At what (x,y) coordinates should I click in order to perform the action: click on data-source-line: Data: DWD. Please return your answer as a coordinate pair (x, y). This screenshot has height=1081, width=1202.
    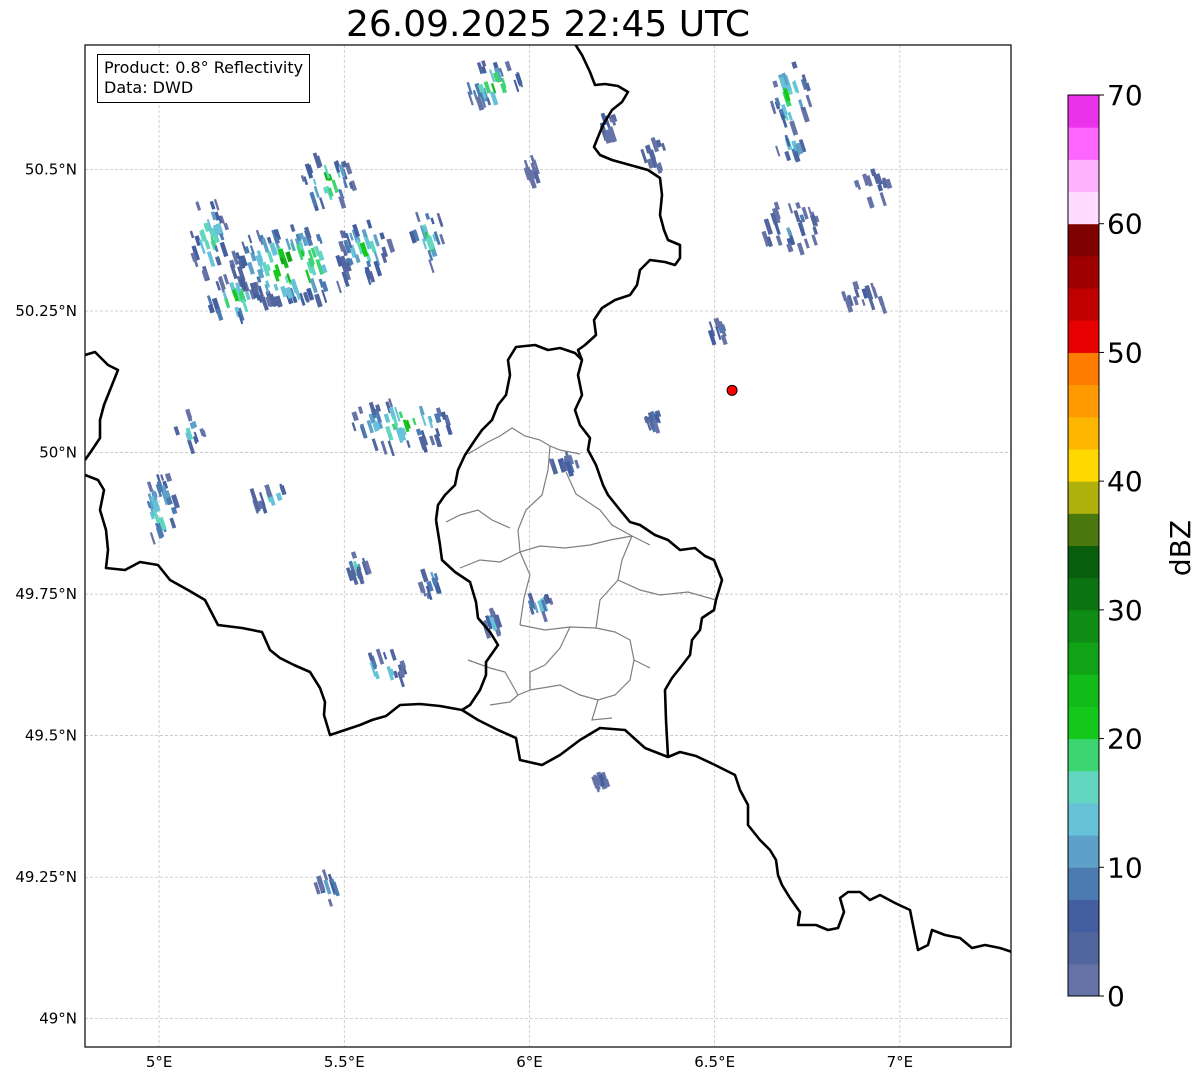
    Looking at the image, I should click on (149, 87).